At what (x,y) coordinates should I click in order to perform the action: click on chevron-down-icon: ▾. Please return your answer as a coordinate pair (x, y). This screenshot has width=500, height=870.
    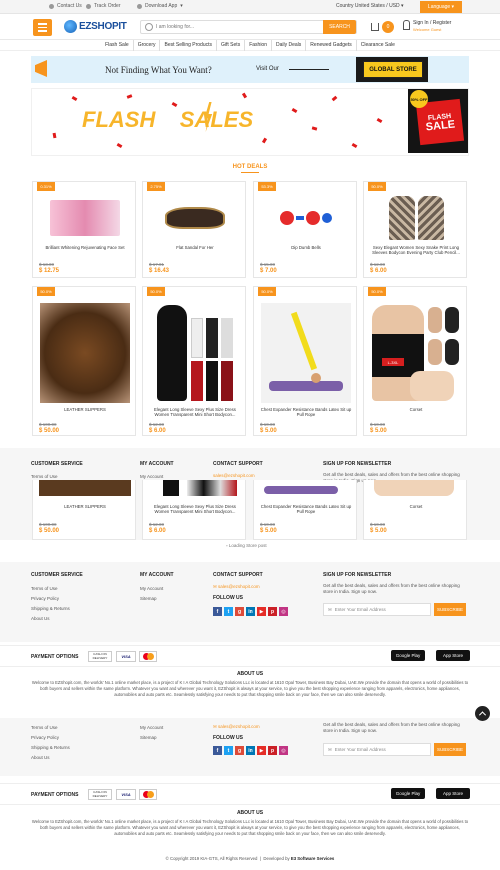
    Looking at the image, I should click on (181, 6).